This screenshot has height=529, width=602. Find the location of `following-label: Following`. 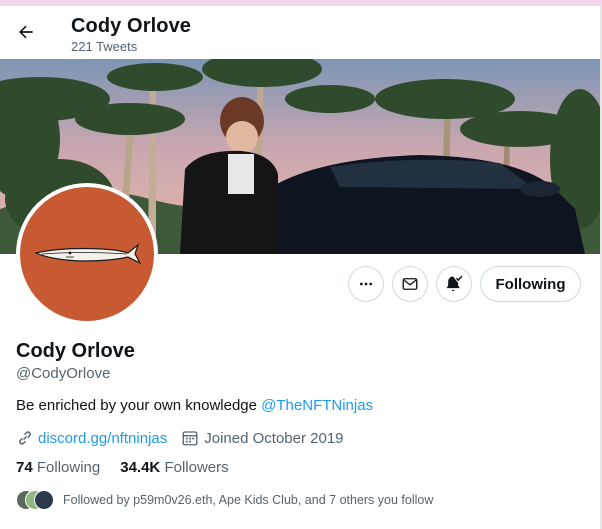

following-label: Following is located at coordinates (68, 467).